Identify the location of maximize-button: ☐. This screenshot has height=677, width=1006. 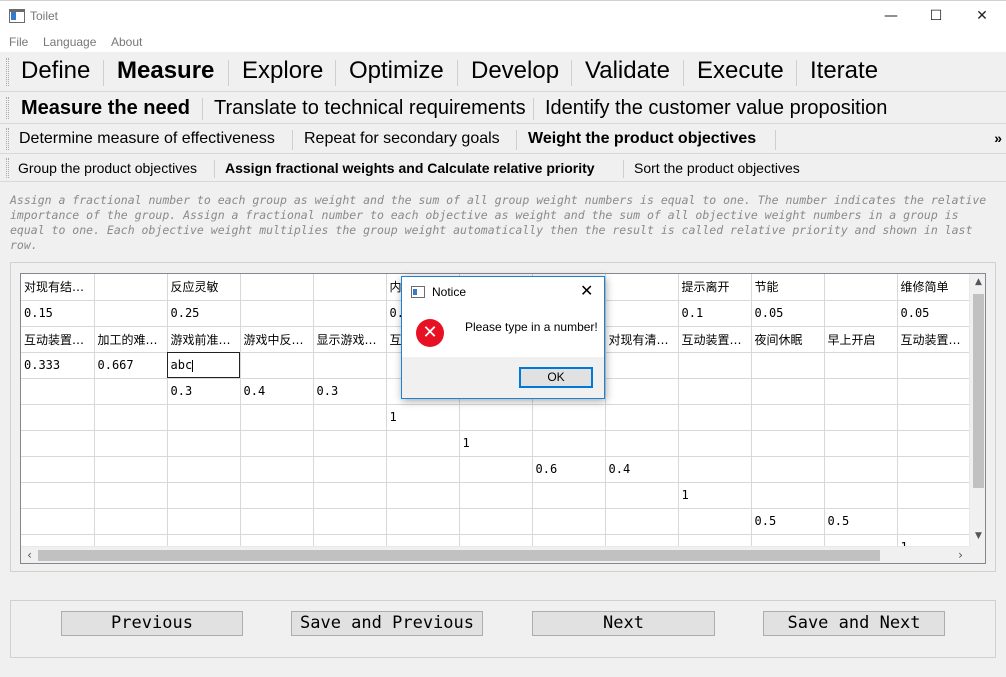
(936, 16).